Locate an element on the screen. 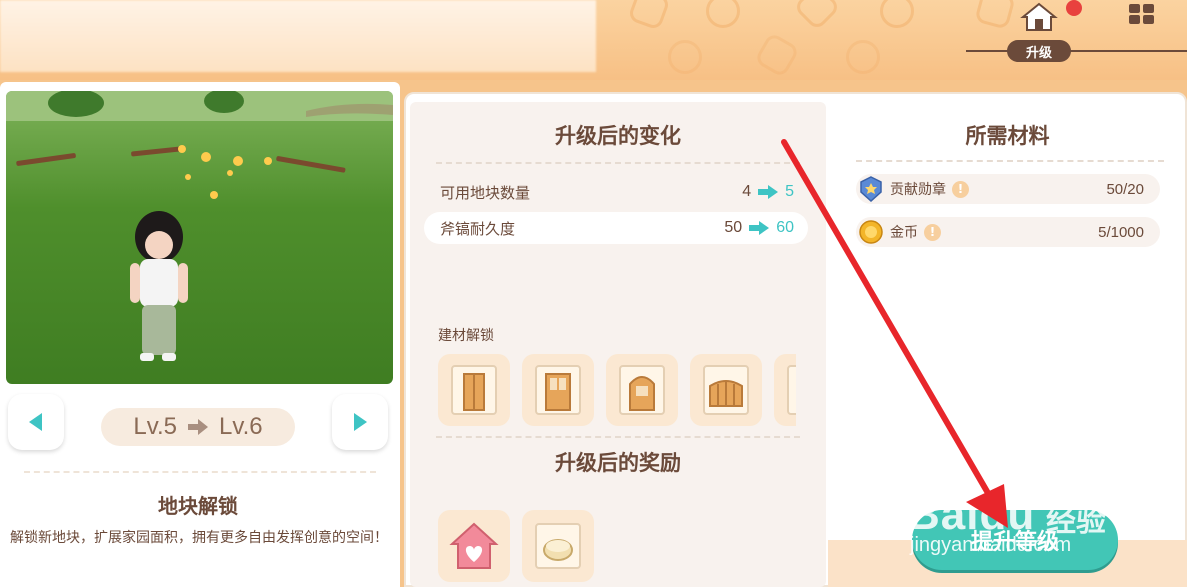 Image resolution: width=1187 pixels, height=587 pixels. level-selector: Lv.5 Lv.6 is located at coordinates (199, 423).